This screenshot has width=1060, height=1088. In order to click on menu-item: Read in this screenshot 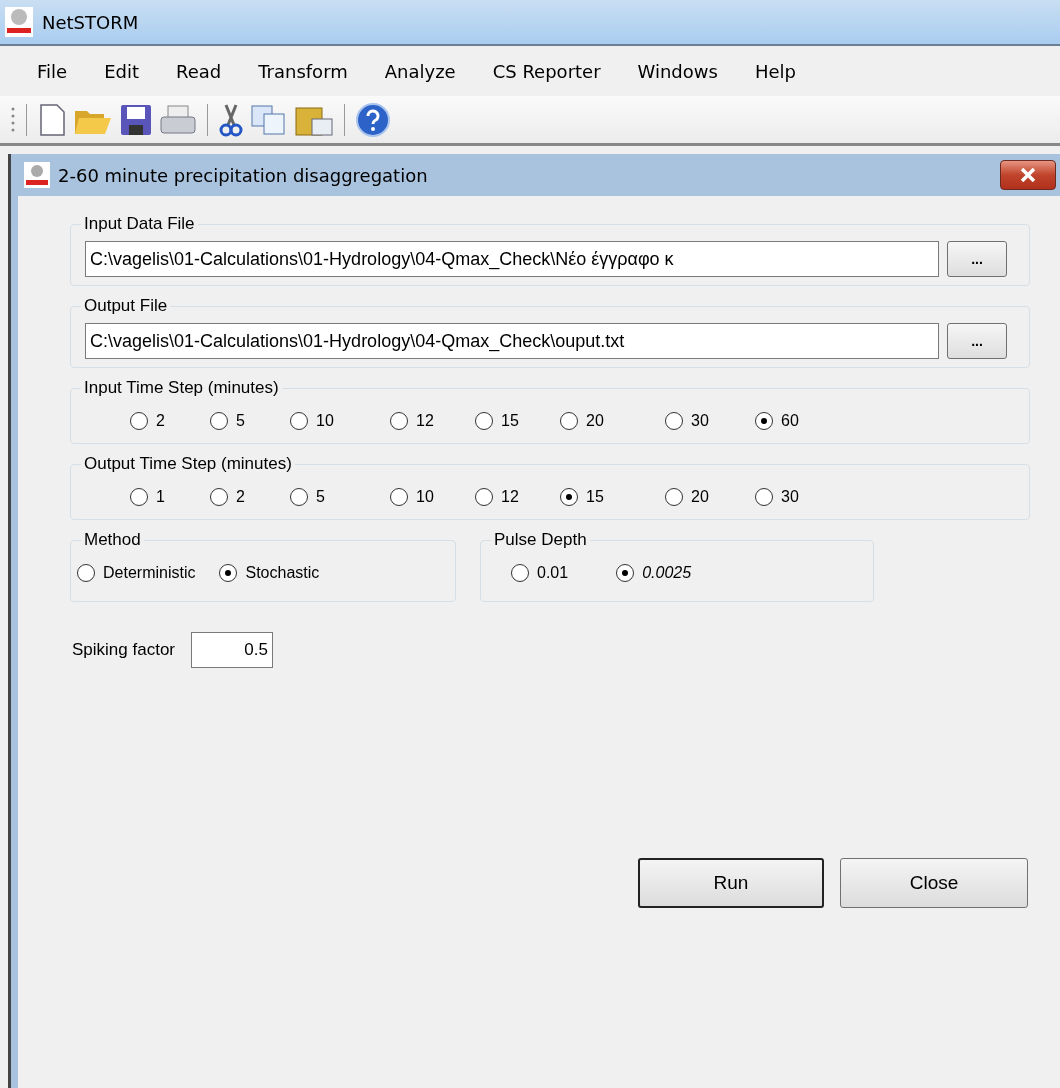, I will do `click(199, 71)`.